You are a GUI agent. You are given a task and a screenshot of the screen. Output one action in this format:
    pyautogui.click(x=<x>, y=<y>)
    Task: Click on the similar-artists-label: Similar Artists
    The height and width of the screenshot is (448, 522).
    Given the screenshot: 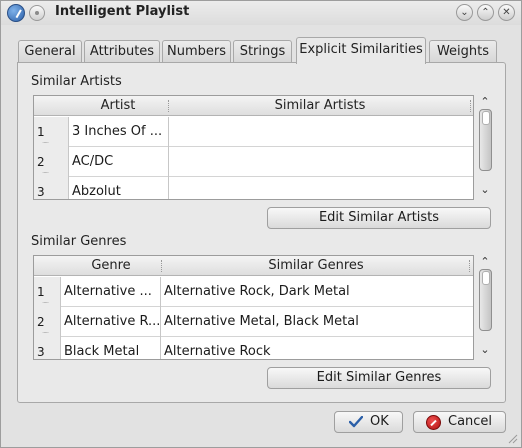 What is the action you would take?
    pyautogui.click(x=76, y=81)
    